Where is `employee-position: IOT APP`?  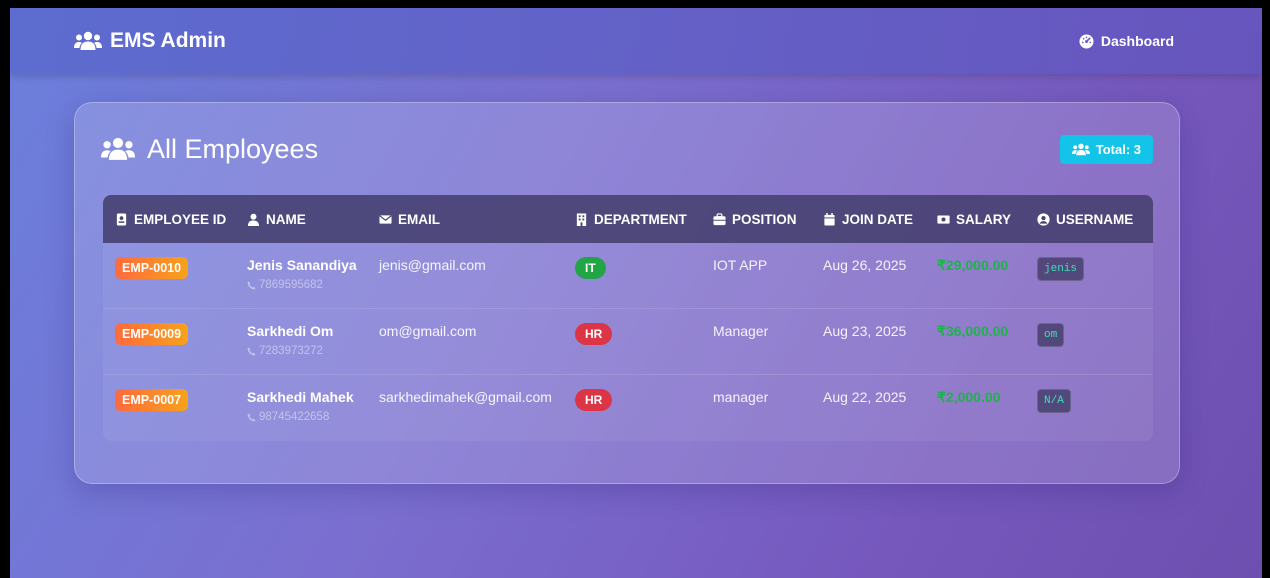
employee-position: IOT APP is located at coordinates (740, 265).